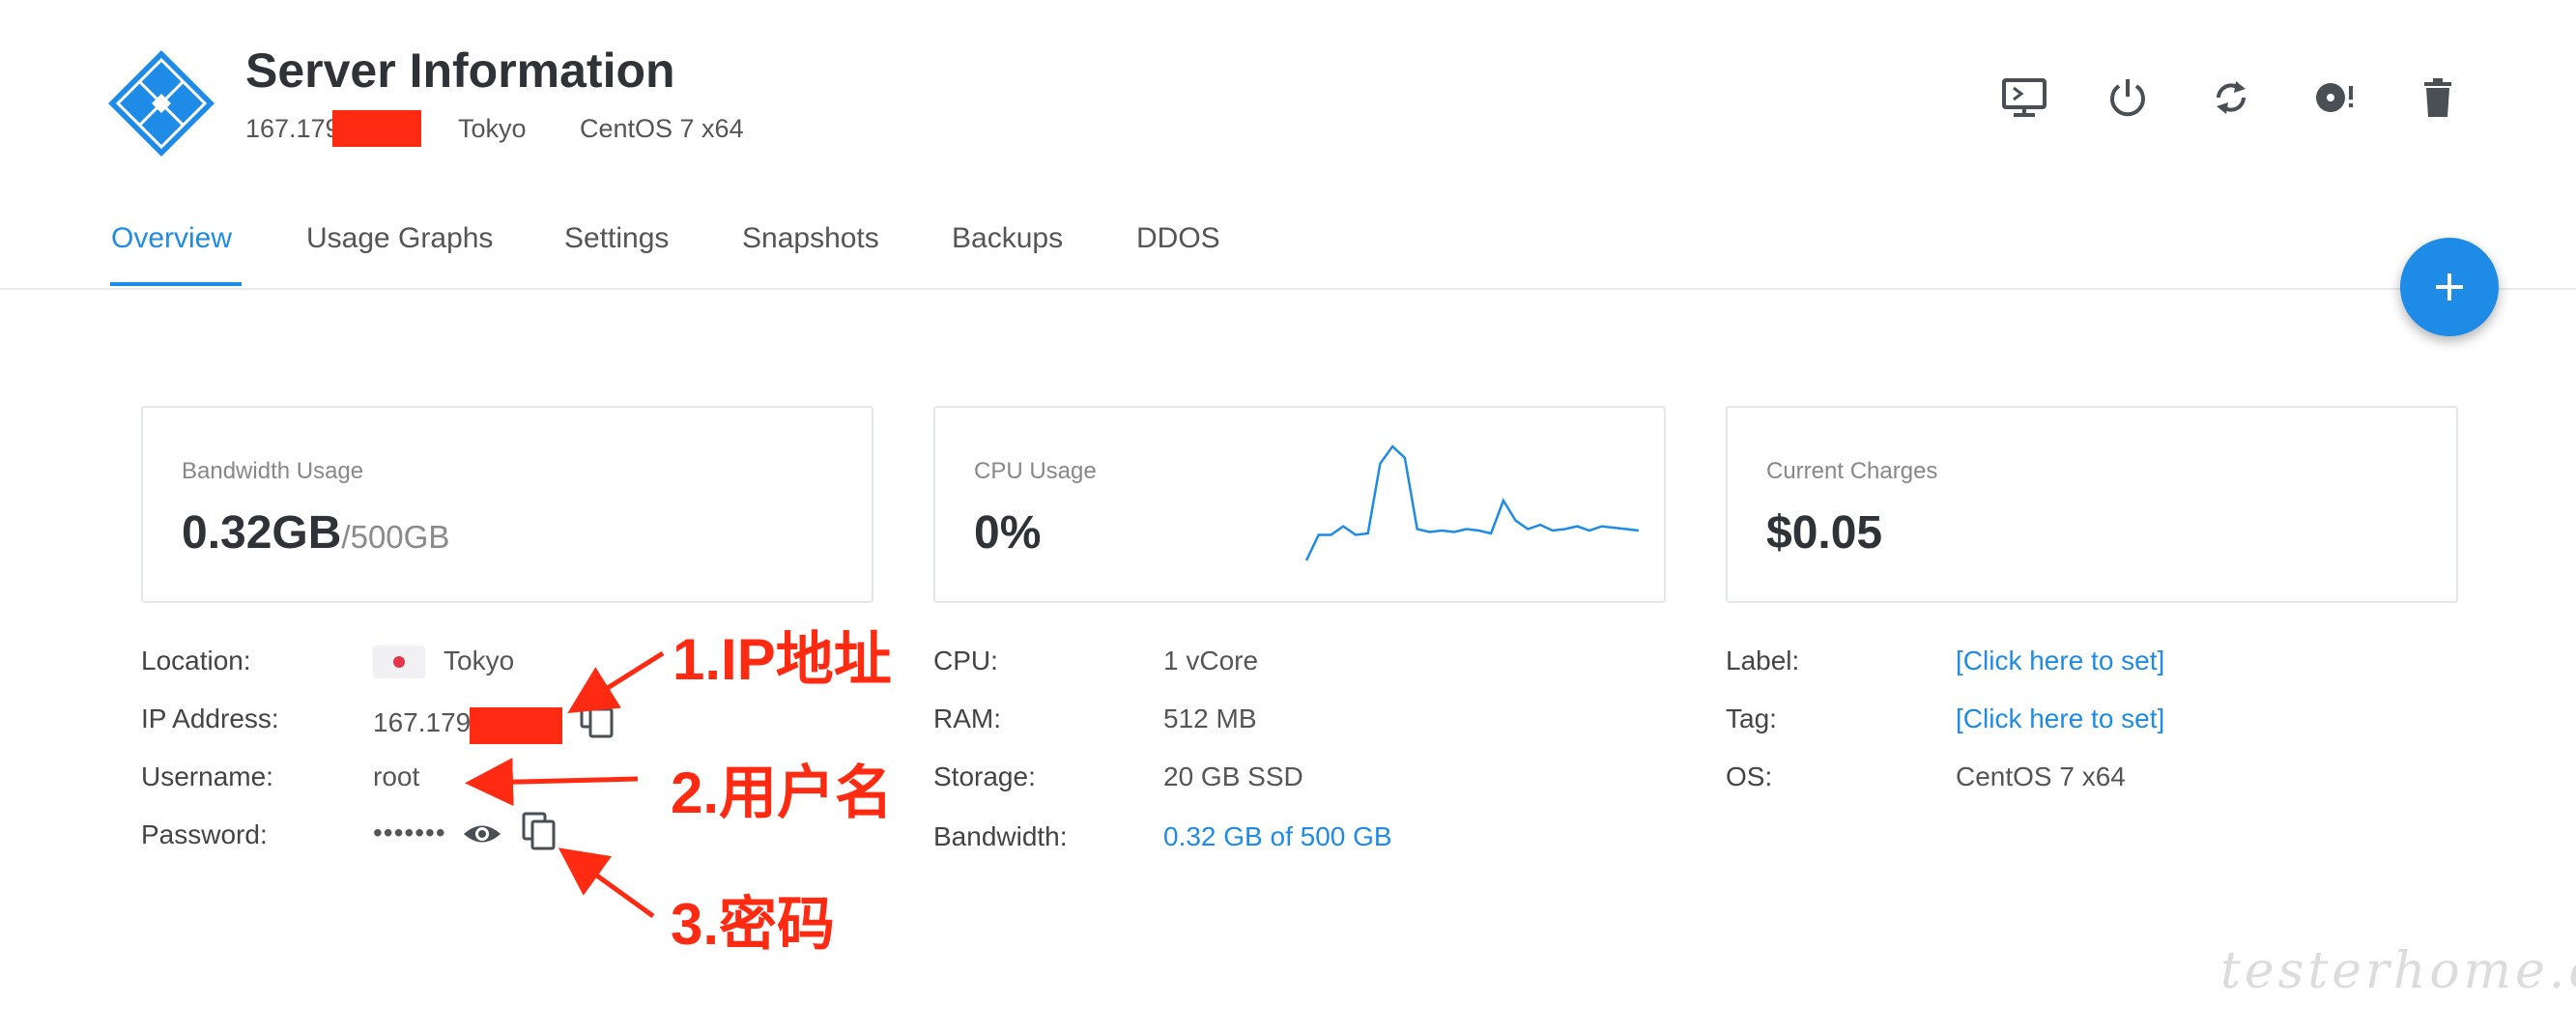 Image resolution: width=2576 pixels, height=1034 pixels. What do you see at coordinates (162, 104) in the screenshot?
I see `vultr-logo` at bounding box center [162, 104].